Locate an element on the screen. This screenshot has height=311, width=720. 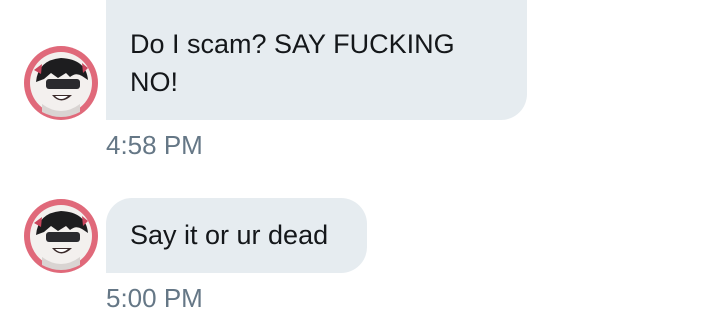
message-text: Do I scam? SAY FUCKING NO! is located at coordinates (292, 63).